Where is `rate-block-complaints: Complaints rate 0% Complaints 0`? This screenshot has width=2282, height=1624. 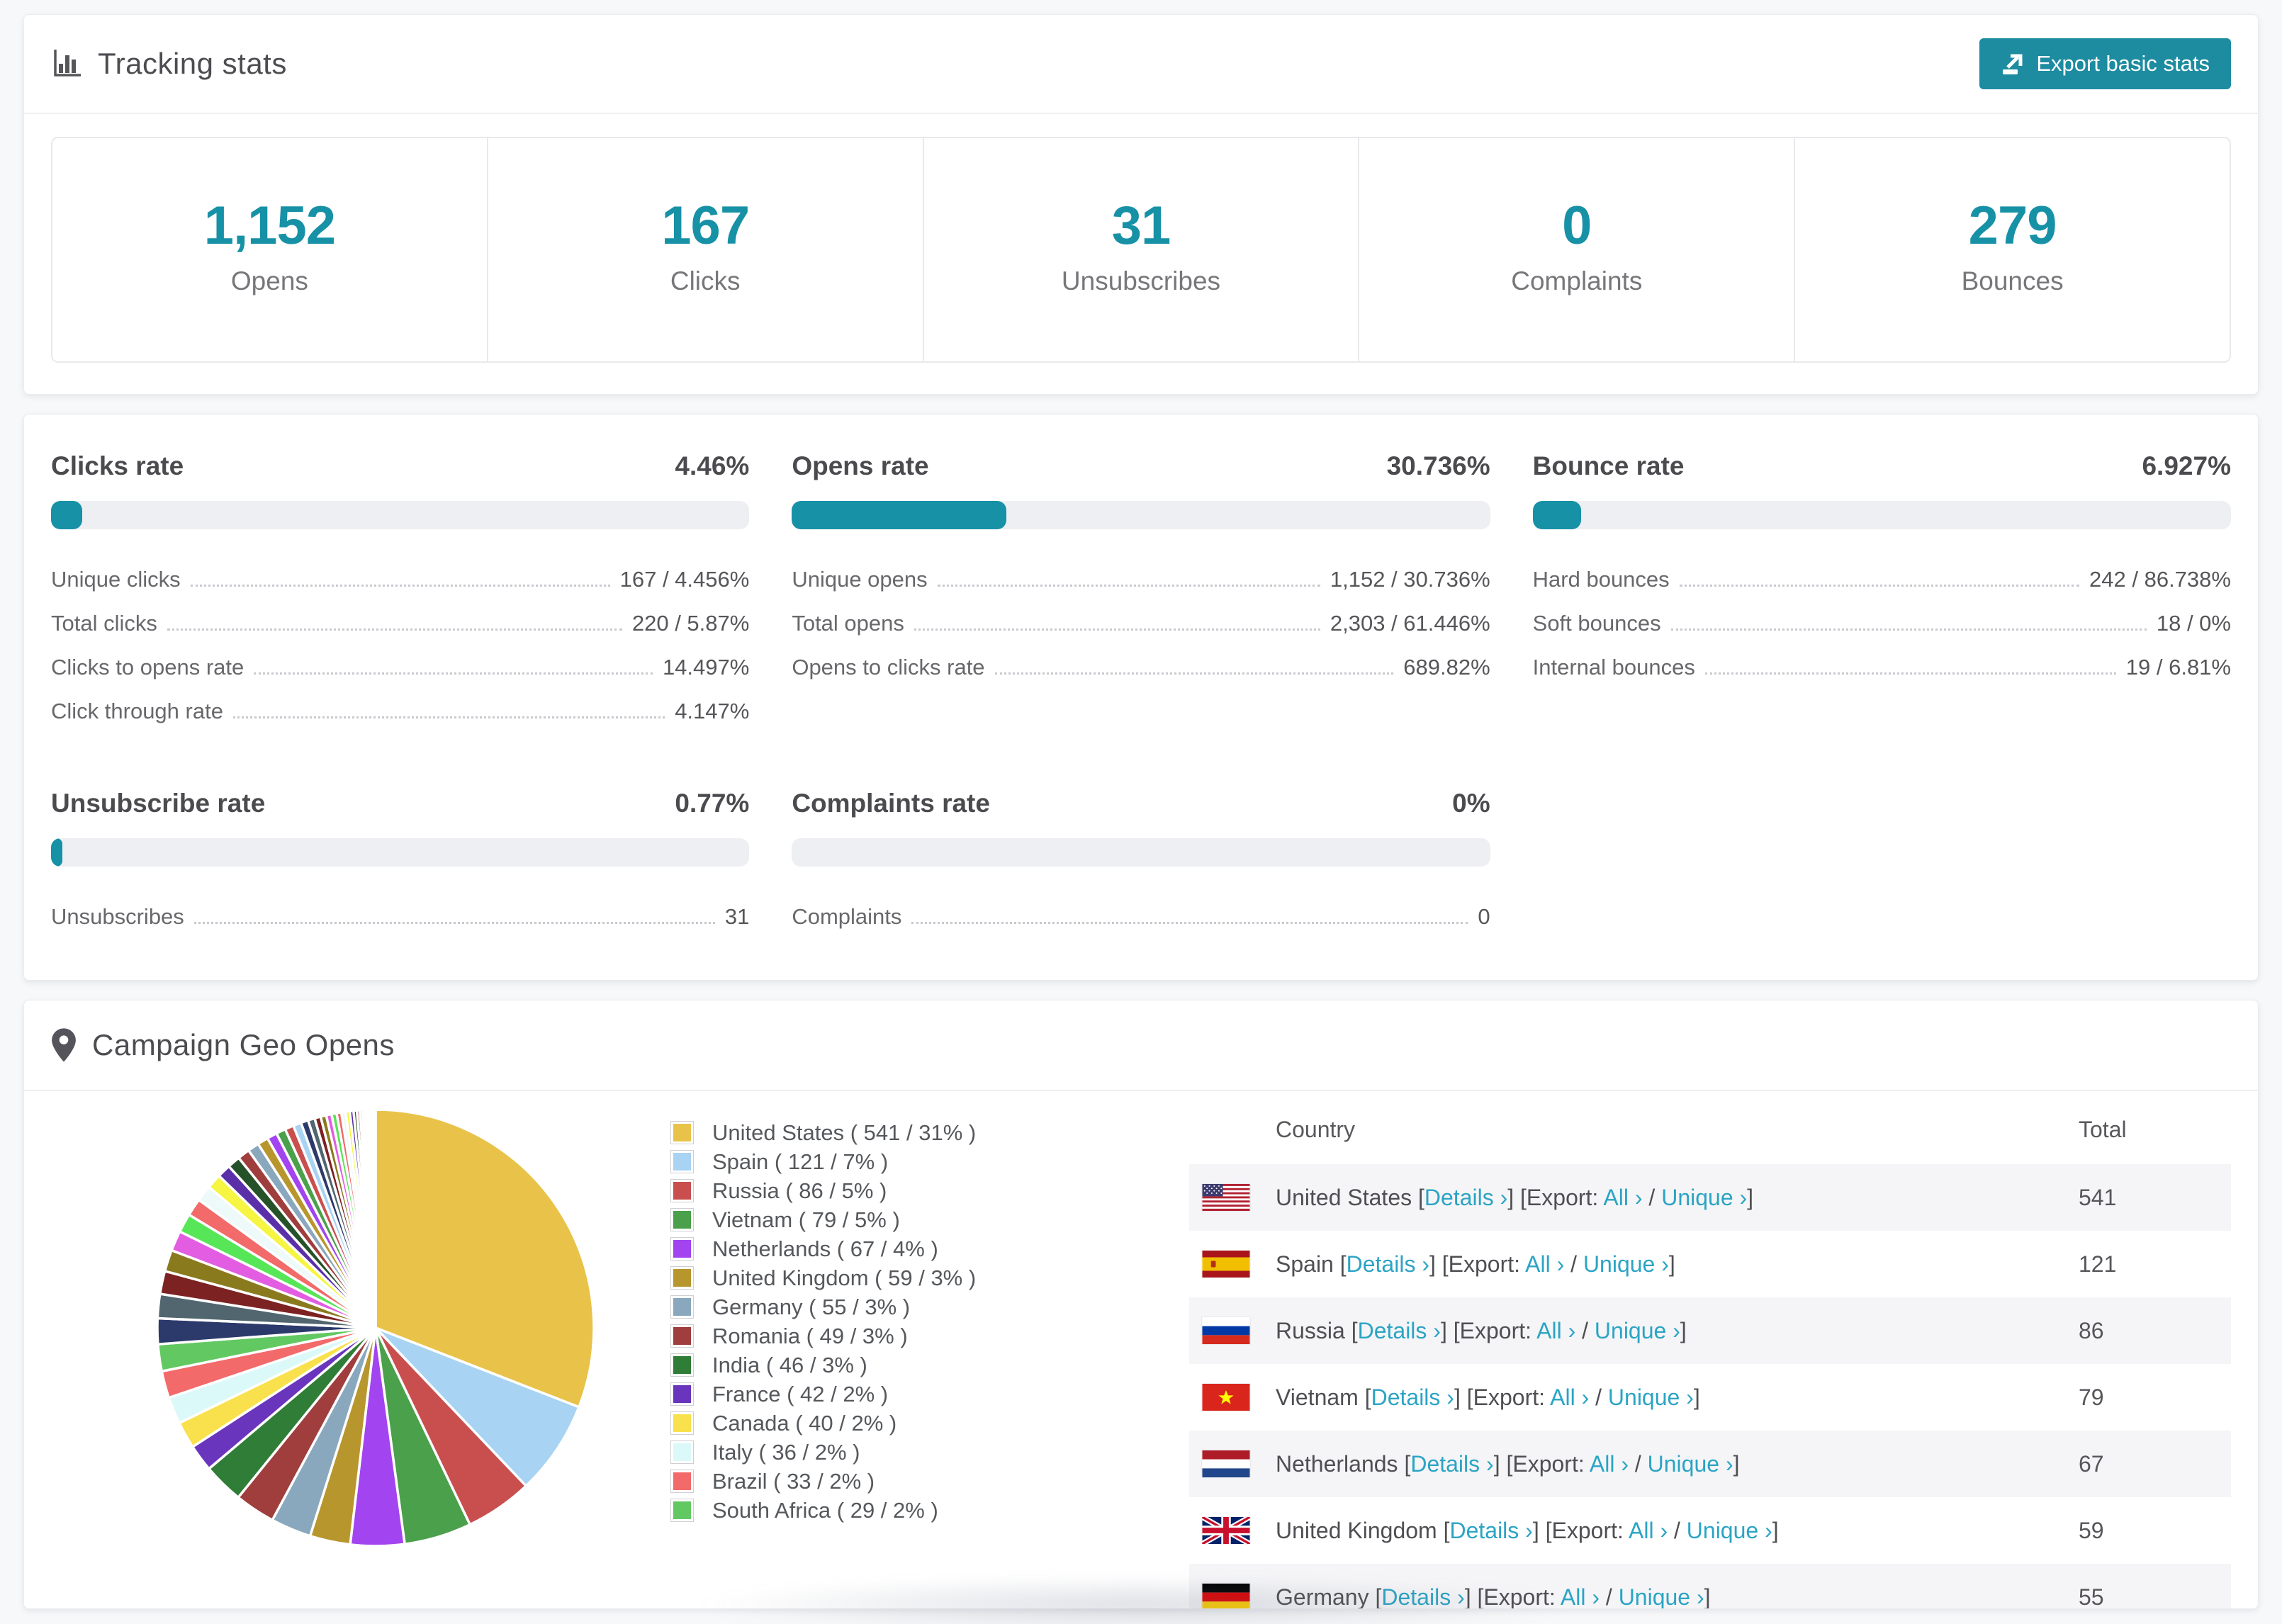 rate-block-complaints: Complaints rate 0% Complaints 0 is located at coordinates (1141, 864).